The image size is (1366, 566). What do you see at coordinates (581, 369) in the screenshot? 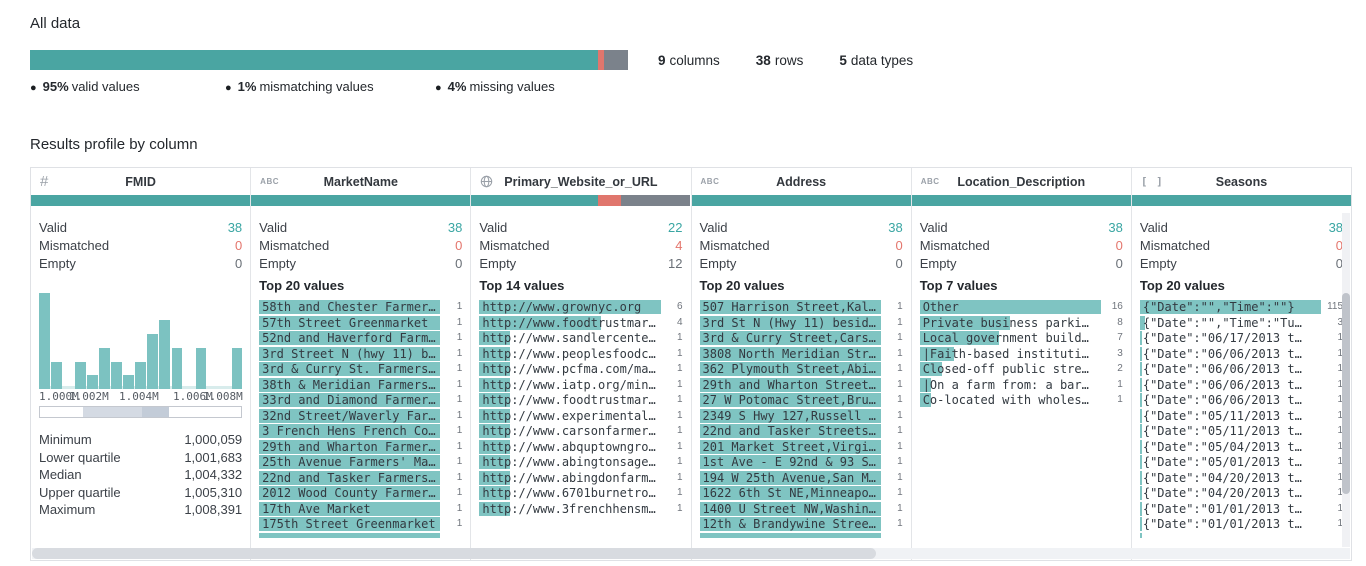
I see `value-row: http://www.pcfma.com/ma… 1` at bounding box center [581, 369].